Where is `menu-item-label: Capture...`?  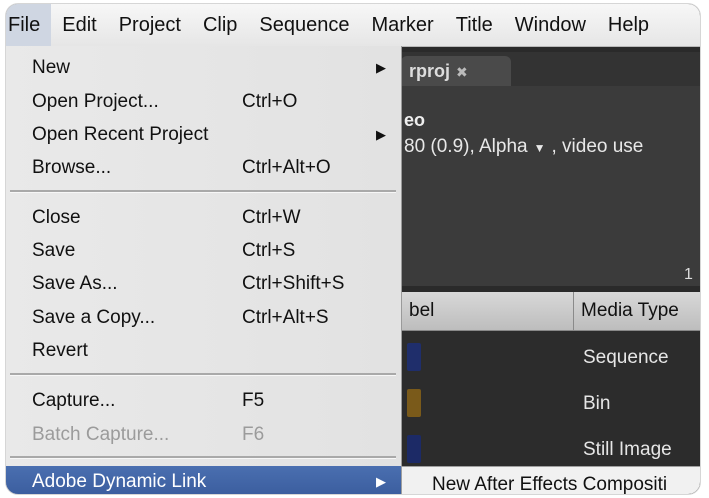 menu-item-label: Capture... is located at coordinates (74, 400).